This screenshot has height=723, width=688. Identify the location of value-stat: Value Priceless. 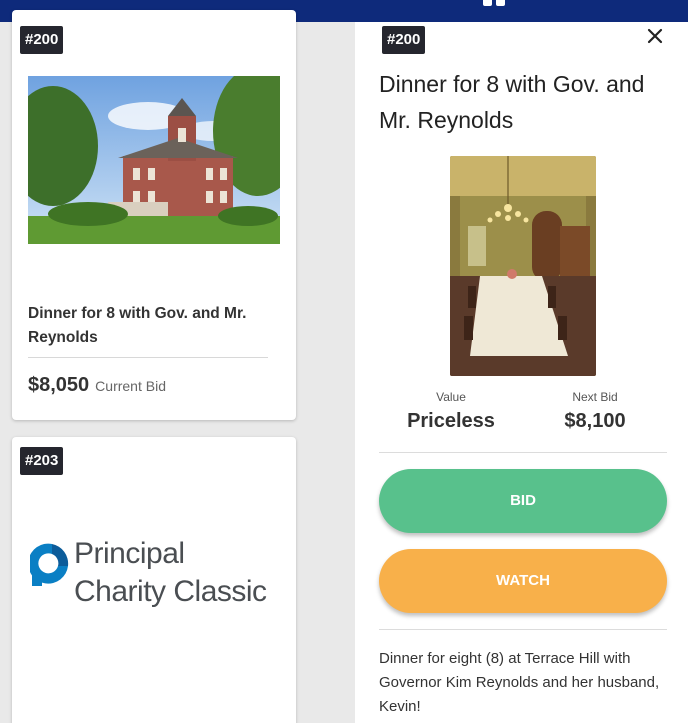
(451, 411).